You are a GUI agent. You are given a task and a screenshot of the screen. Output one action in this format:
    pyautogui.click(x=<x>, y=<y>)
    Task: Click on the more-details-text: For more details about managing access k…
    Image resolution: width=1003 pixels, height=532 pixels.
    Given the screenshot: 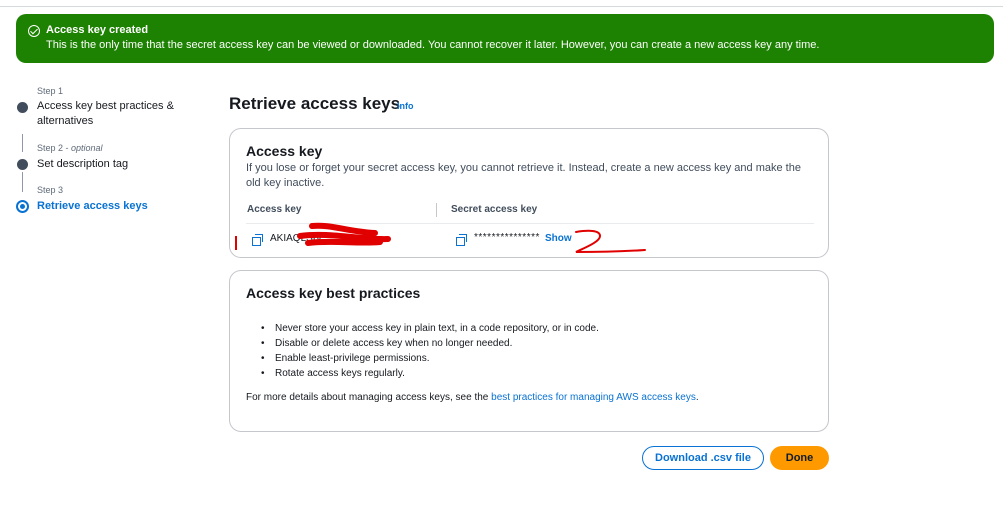 What is the action you would take?
    pyautogui.click(x=472, y=397)
    